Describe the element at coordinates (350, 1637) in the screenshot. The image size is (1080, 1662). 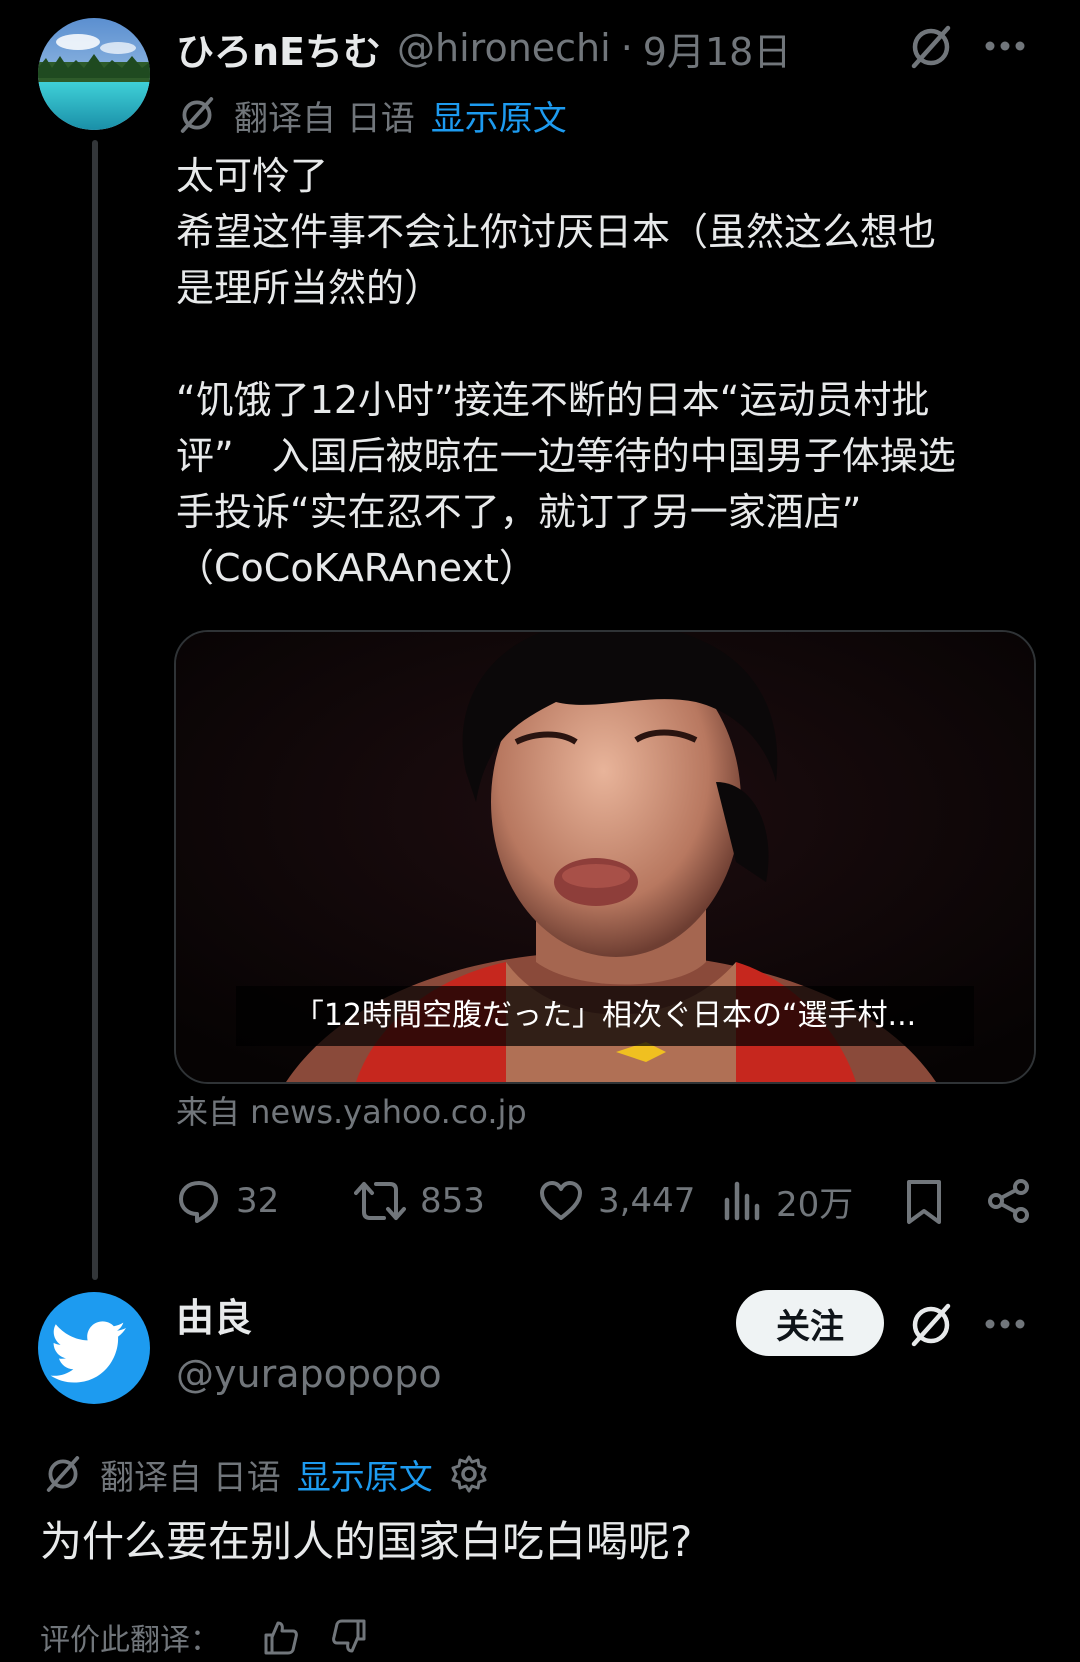
I see `thumbs-down-icon` at that location.